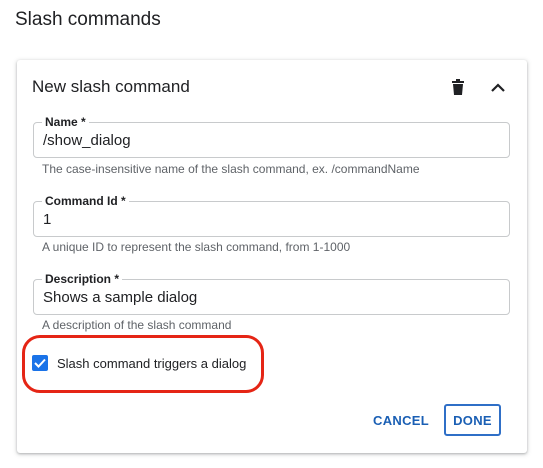  Describe the element at coordinates (137, 325) in the screenshot. I see `description-hint: A description of the slash command` at that location.